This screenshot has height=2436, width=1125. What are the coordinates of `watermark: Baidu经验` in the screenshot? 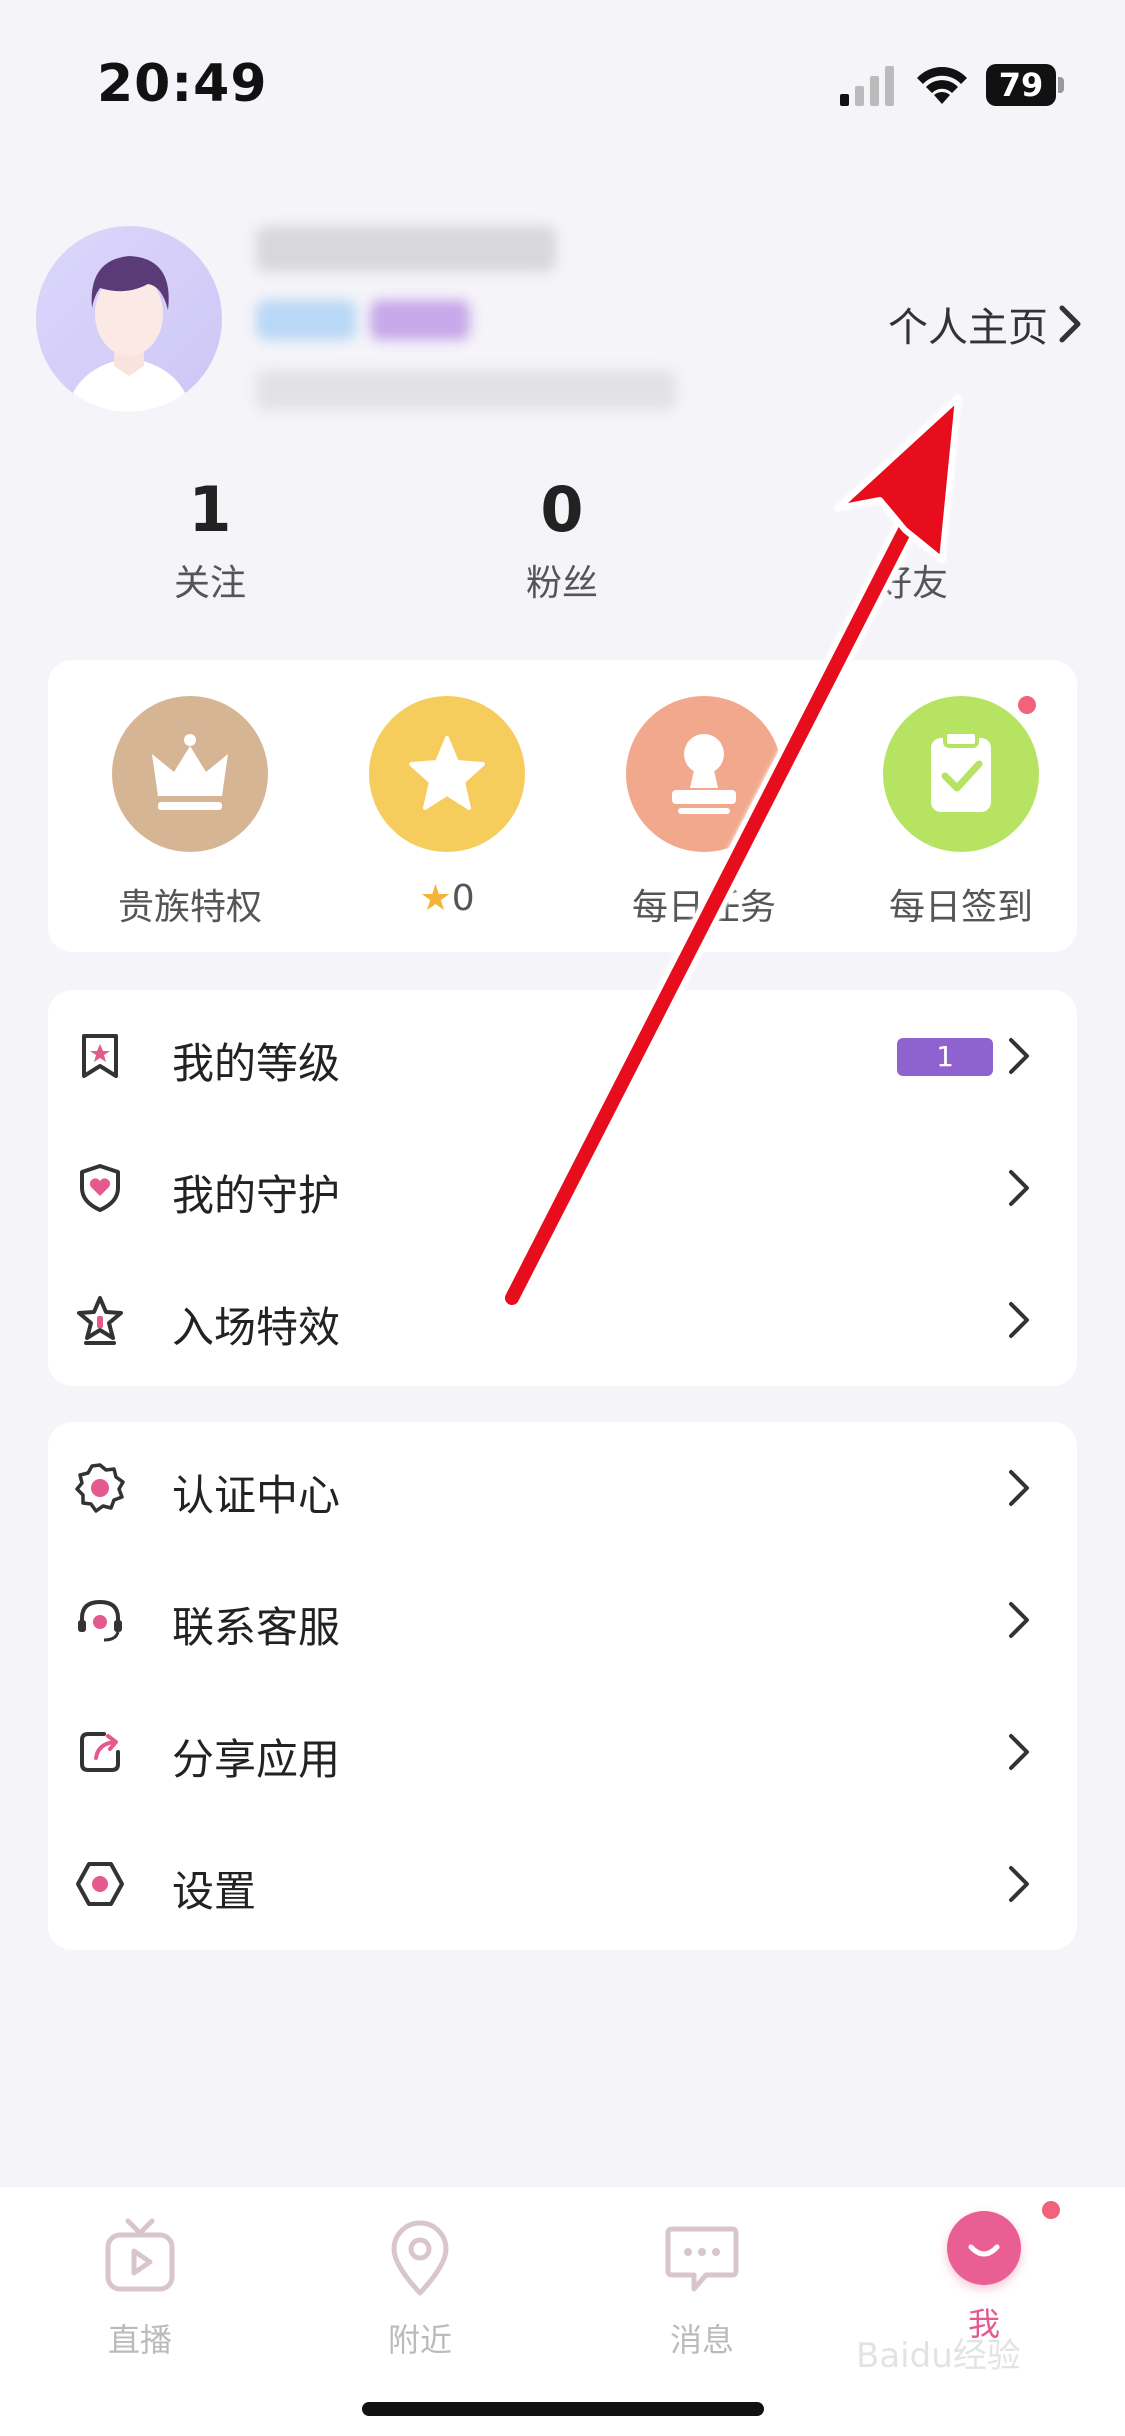 It's located at (938, 2356).